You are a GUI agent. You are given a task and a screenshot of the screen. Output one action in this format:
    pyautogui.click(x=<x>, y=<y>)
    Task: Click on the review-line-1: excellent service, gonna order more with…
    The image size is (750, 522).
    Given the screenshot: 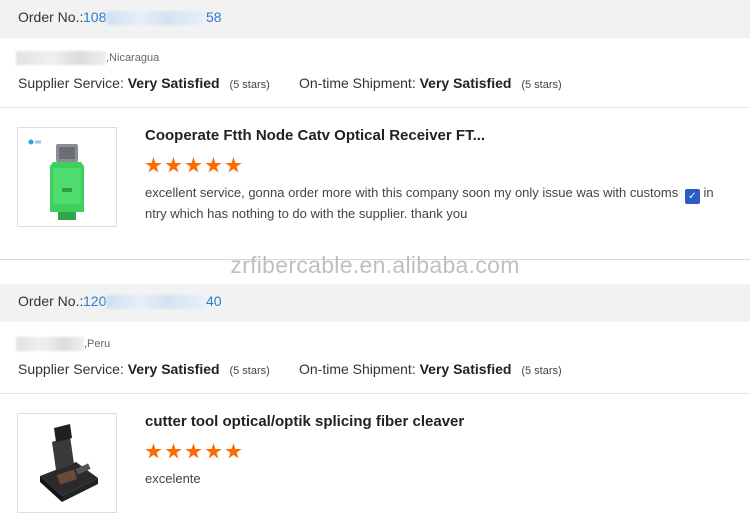 What is the action you would take?
    pyautogui.click(x=412, y=192)
    